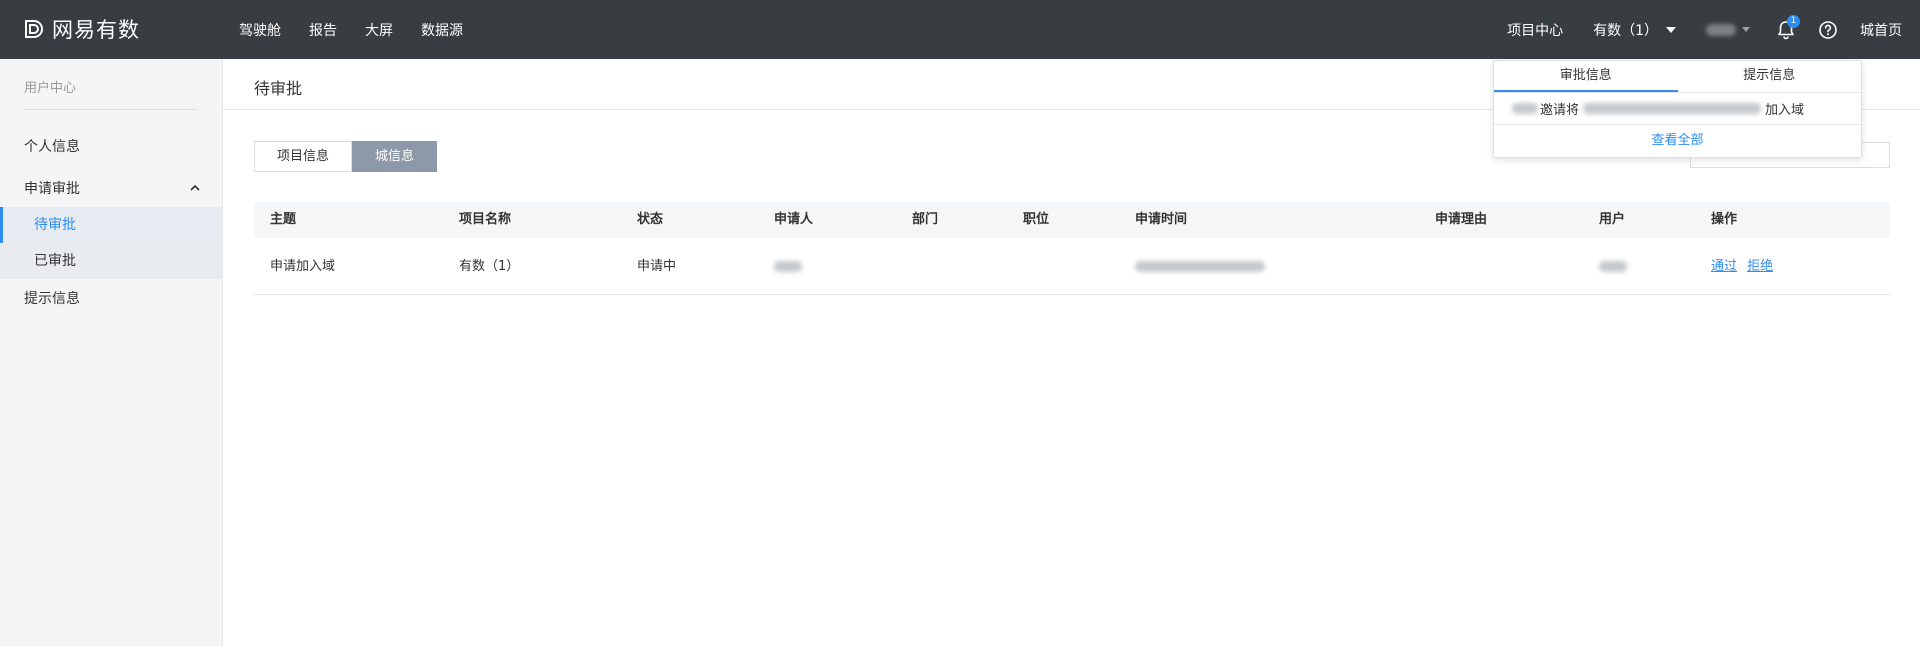 The height and width of the screenshot is (646, 1920). I want to click on help-icon, so click(1828, 29).